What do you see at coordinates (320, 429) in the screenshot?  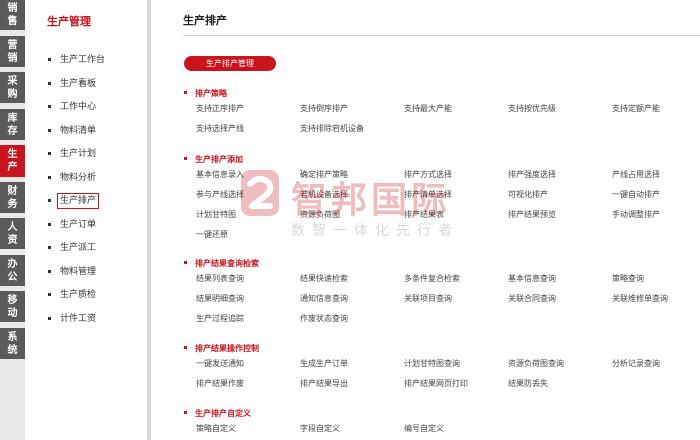 I see `feature-link: 字段自定义` at bounding box center [320, 429].